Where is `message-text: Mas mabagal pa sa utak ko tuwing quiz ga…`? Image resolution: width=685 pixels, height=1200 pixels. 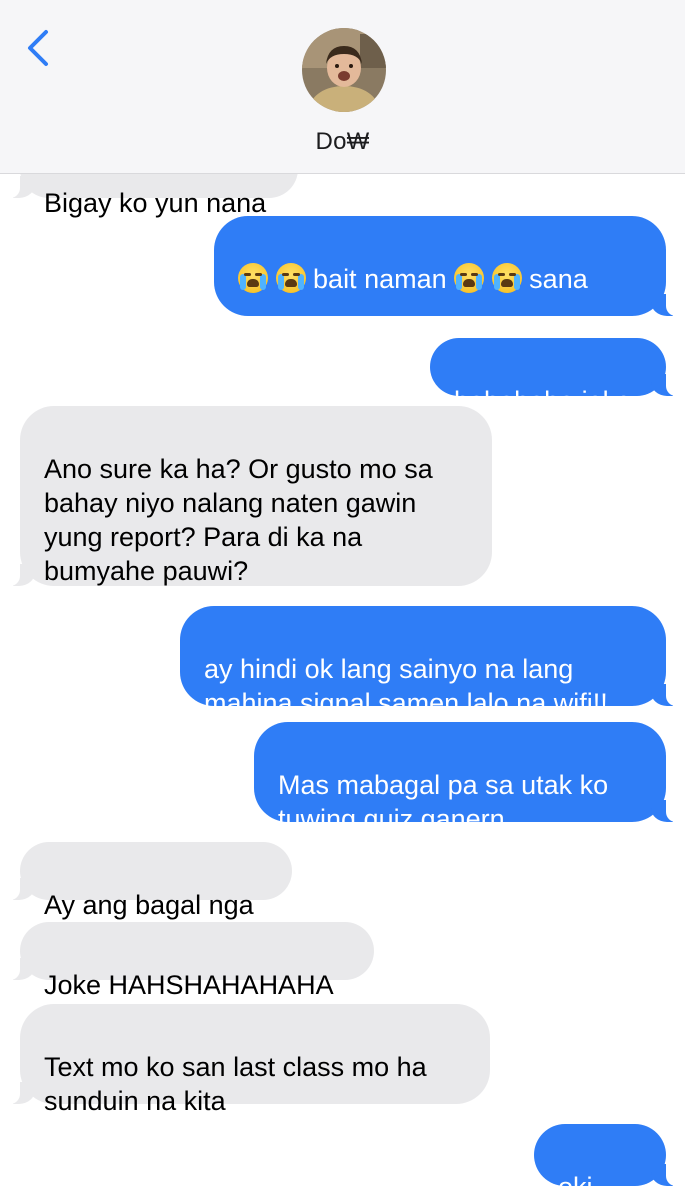
message-text: Mas mabagal pa sa utak ko tuwing quiz ga… is located at coordinates (443, 802).